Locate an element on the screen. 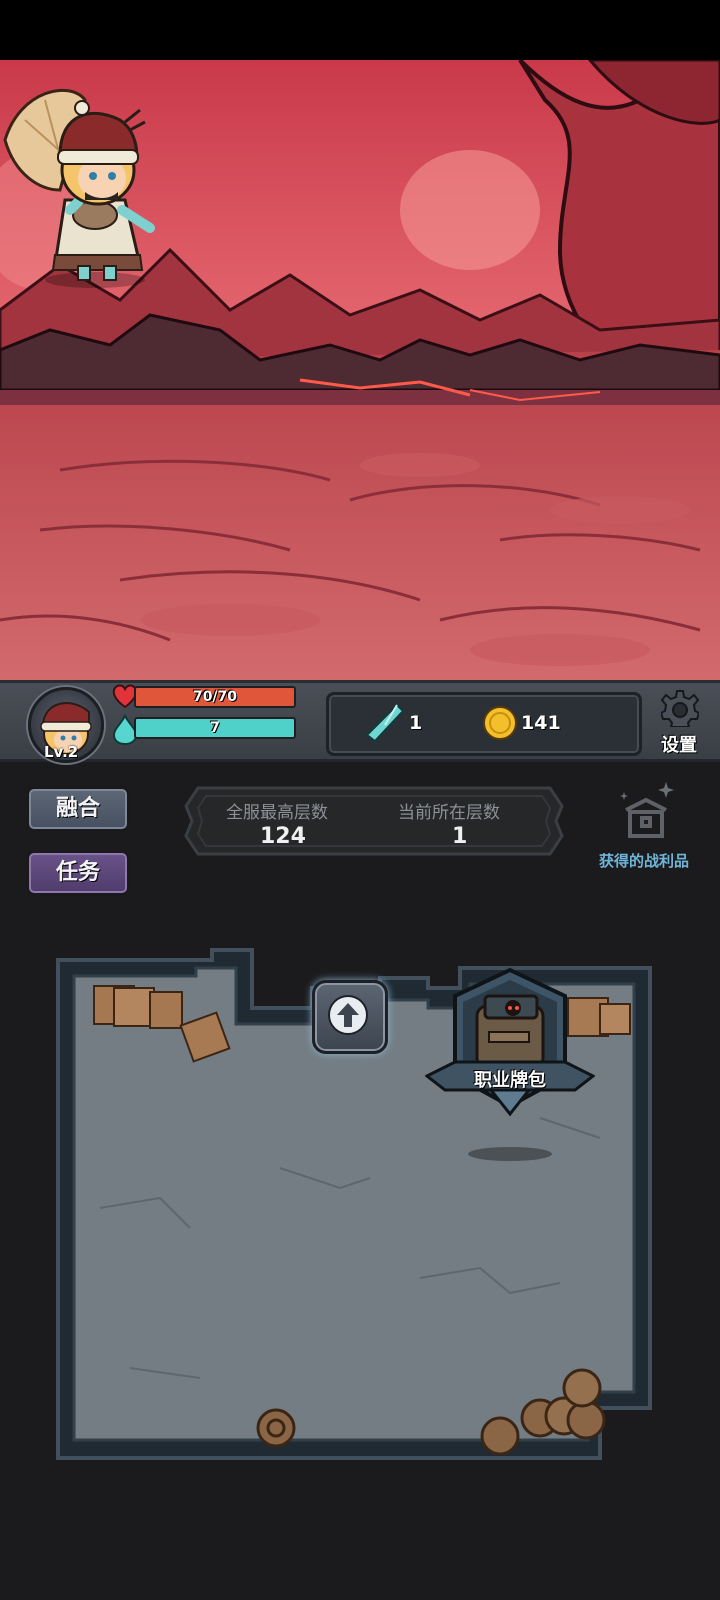  player-hud: Lv.2 70/70 7 1 141 设置 is located at coordinates (360, 721).